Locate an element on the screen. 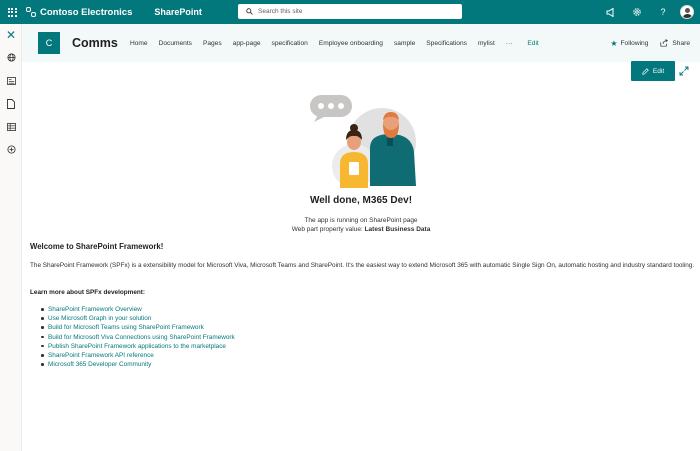 The width and height of the screenshot is (700, 451). app-name-link: SharePoint is located at coordinates (178, 12).